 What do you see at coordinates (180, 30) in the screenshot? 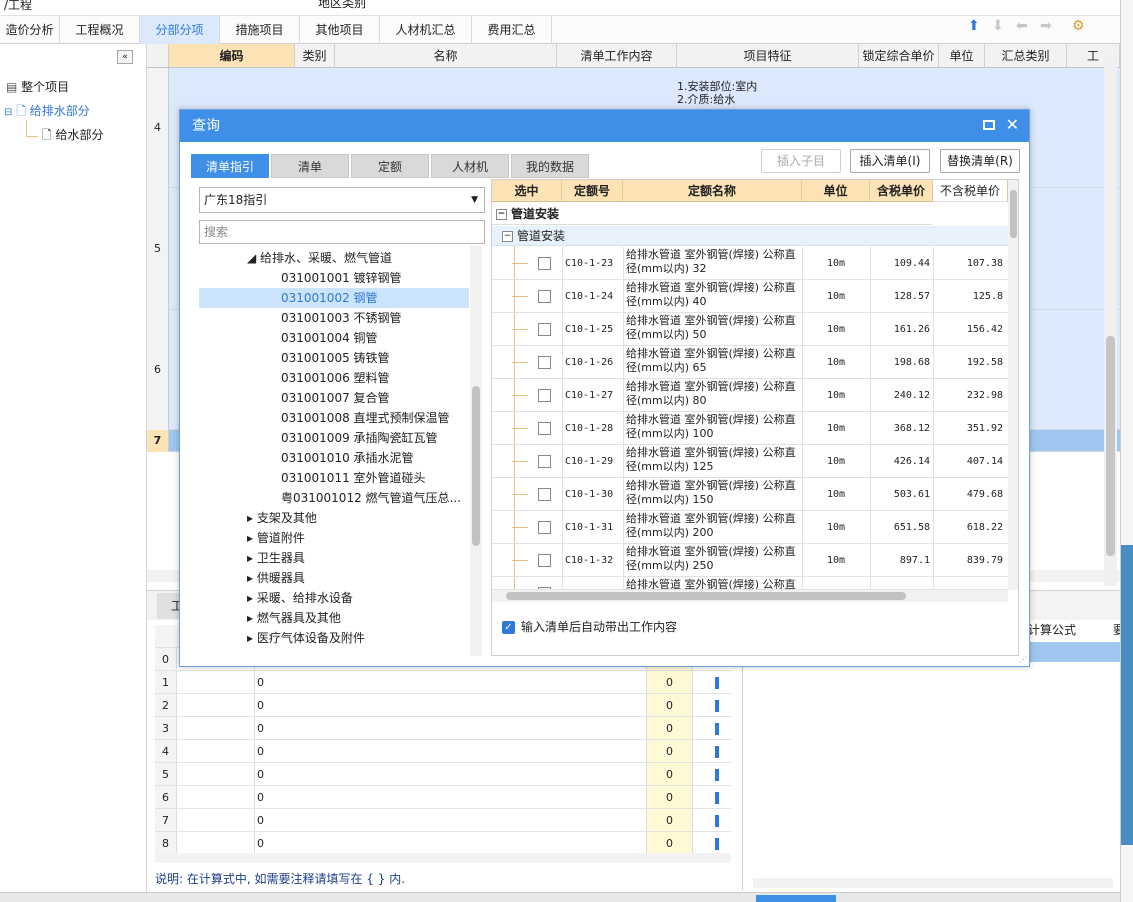
I see `tab-divisional-items: 分部分项` at bounding box center [180, 30].